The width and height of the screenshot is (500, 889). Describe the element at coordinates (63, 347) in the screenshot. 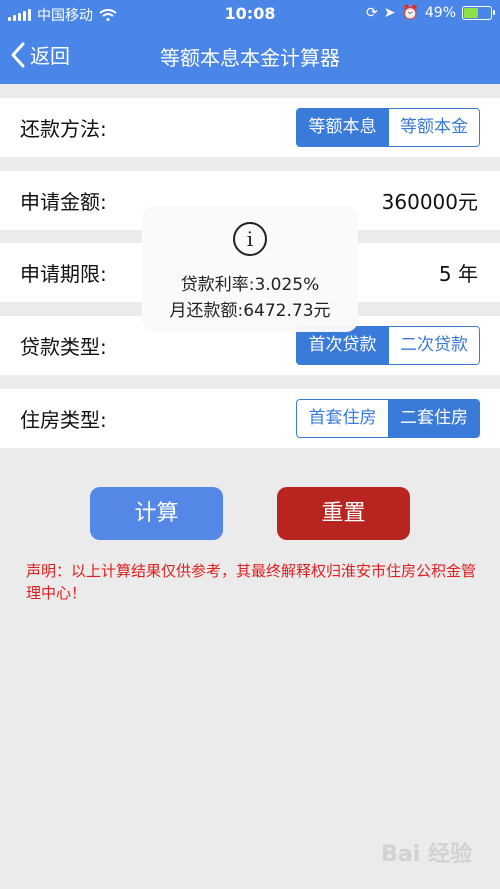

I see `loan-type-label: 贷款类型:` at that location.